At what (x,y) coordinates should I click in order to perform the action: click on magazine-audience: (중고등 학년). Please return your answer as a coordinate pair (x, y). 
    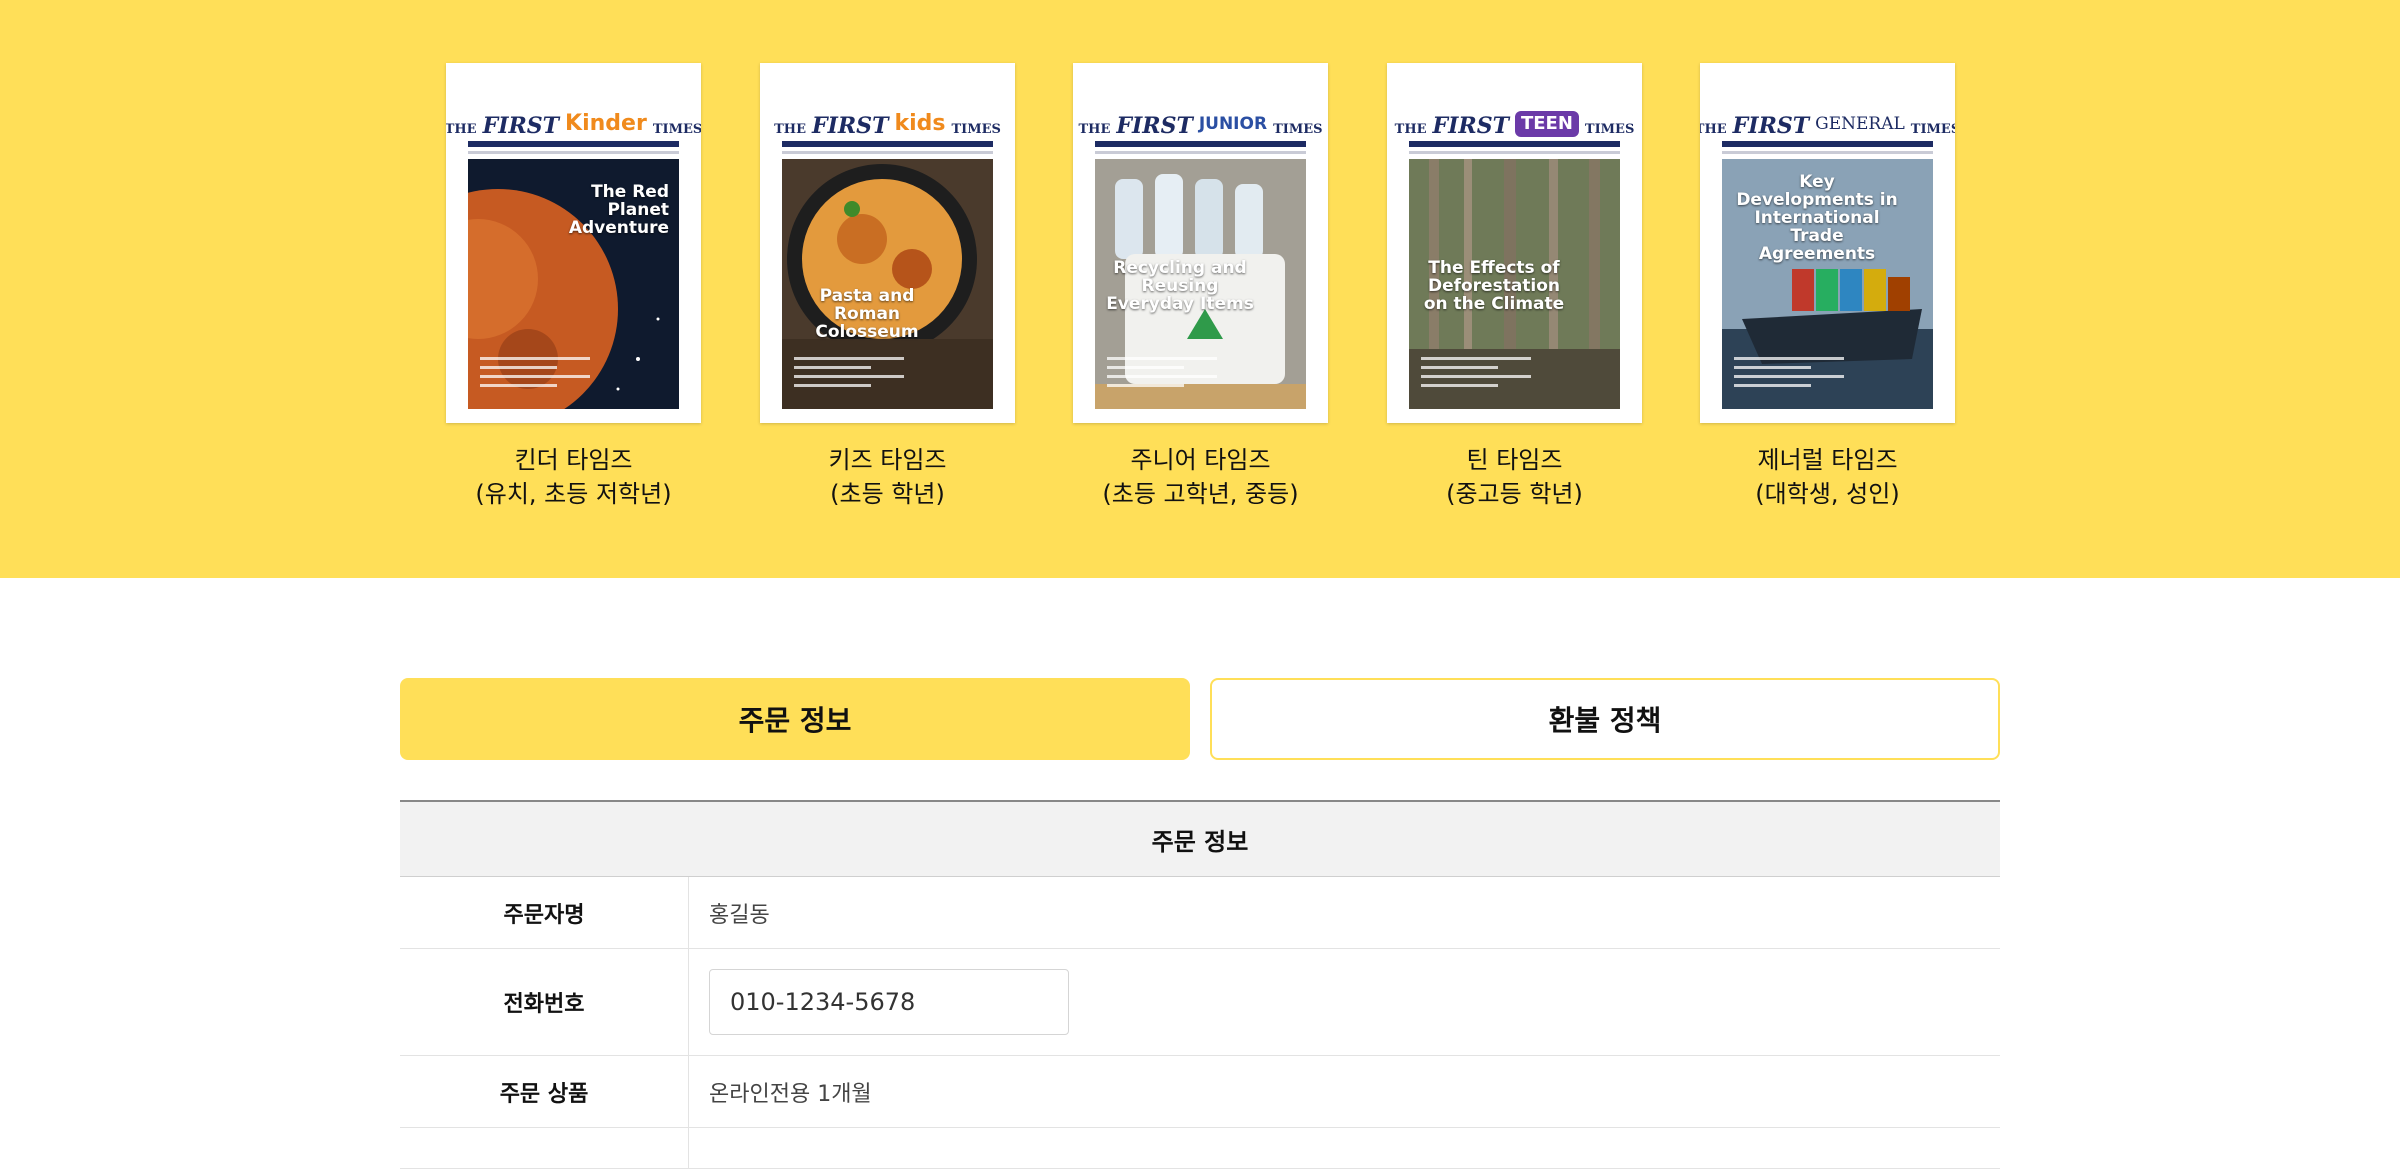
    Looking at the image, I should click on (1514, 494).